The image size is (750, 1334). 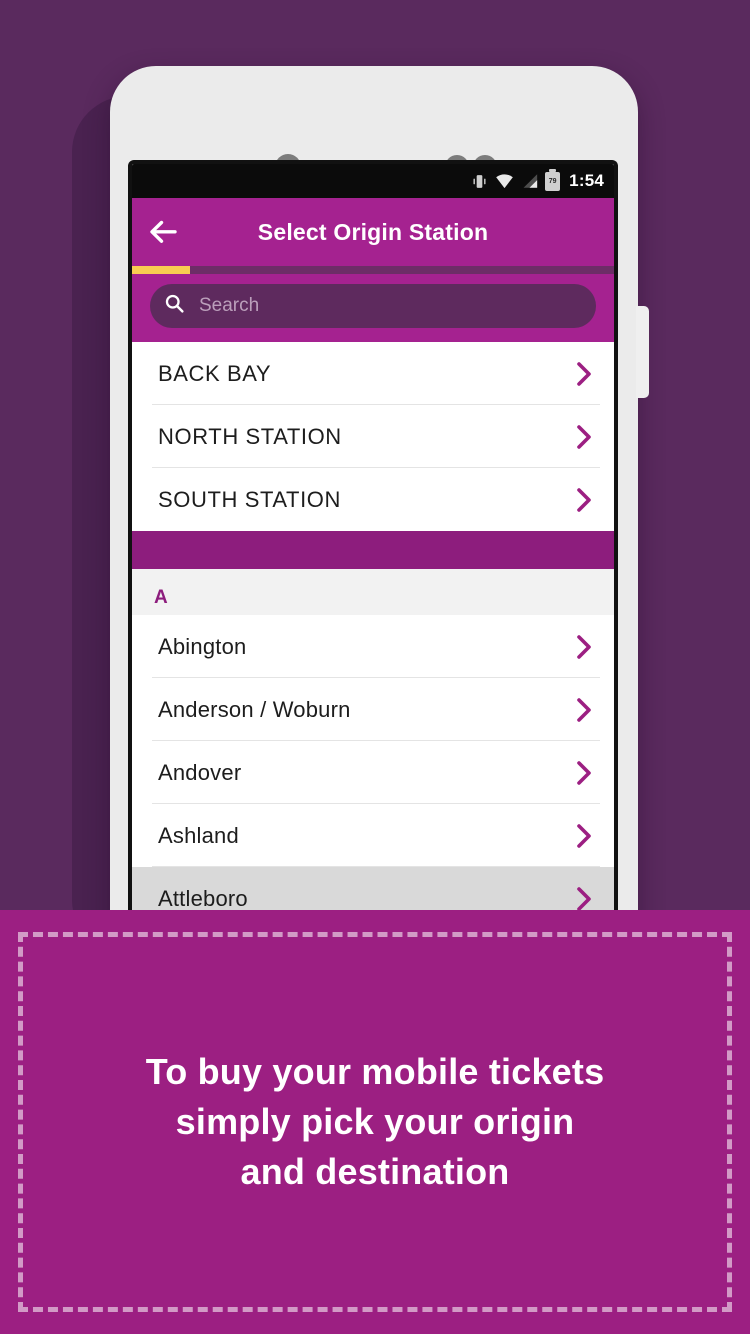 What do you see at coordinates (373, 550) in the screenshot?
I see `list-separator-band` at bounding box center [373, 550].